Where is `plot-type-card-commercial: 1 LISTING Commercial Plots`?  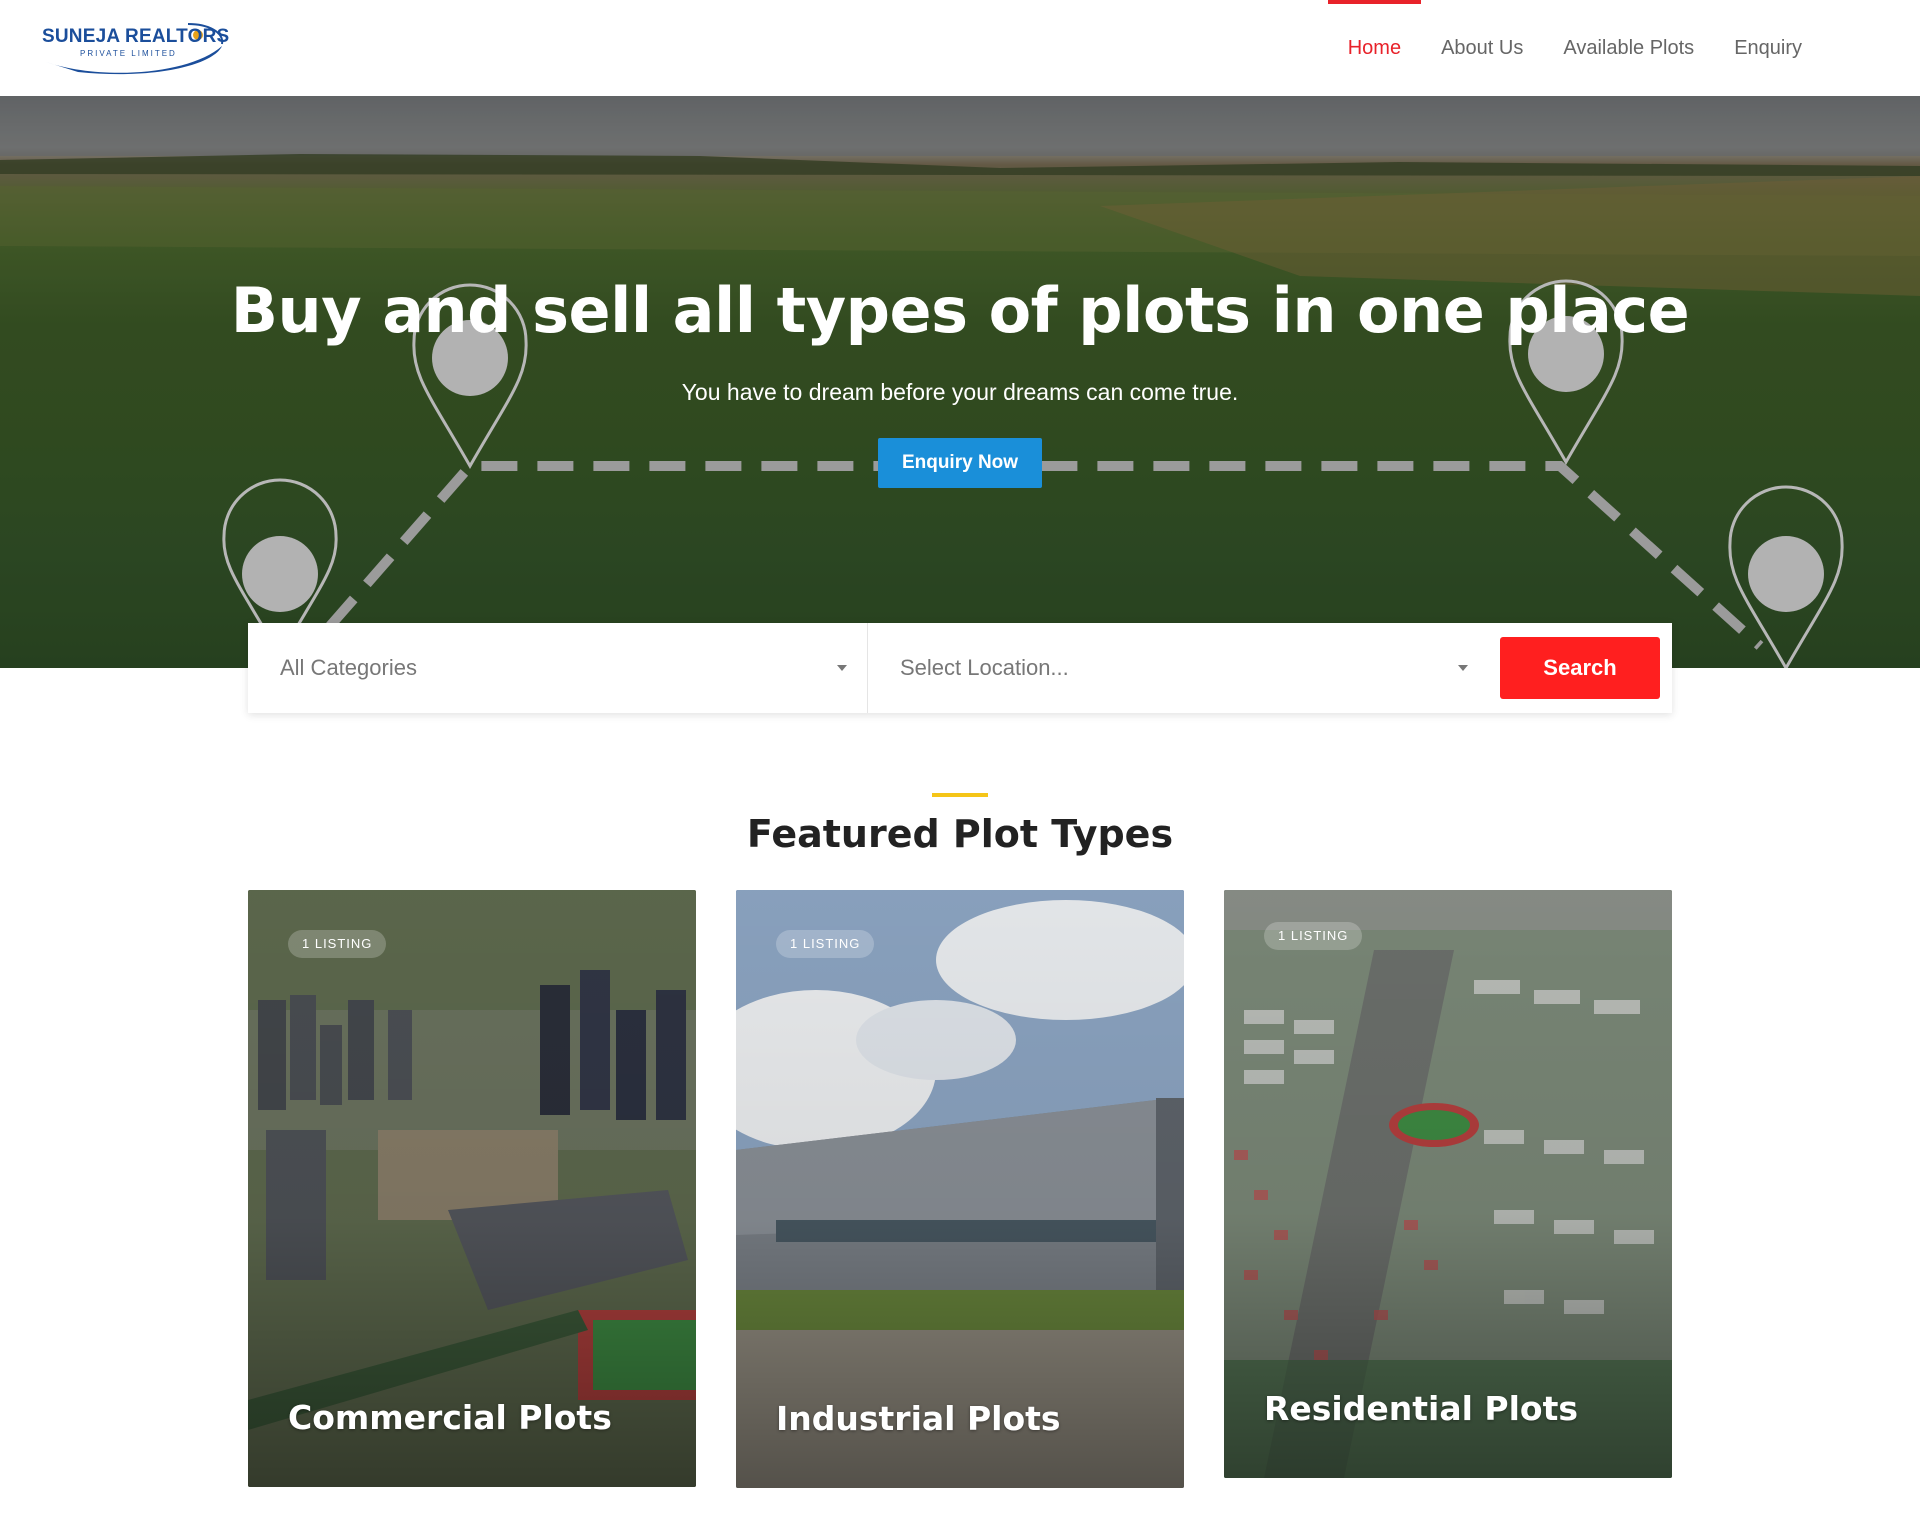
plot-type-card-commercial: 1 LISTING Commercial Plots is located at coordinates (472, 1188).